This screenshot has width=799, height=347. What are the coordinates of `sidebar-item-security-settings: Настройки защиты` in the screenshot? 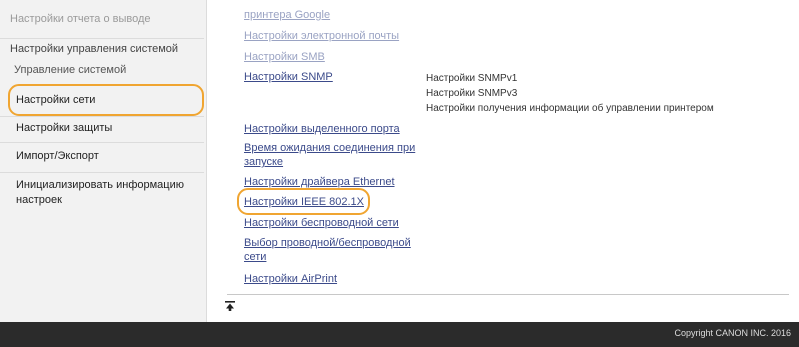 It's located at (102, 126).